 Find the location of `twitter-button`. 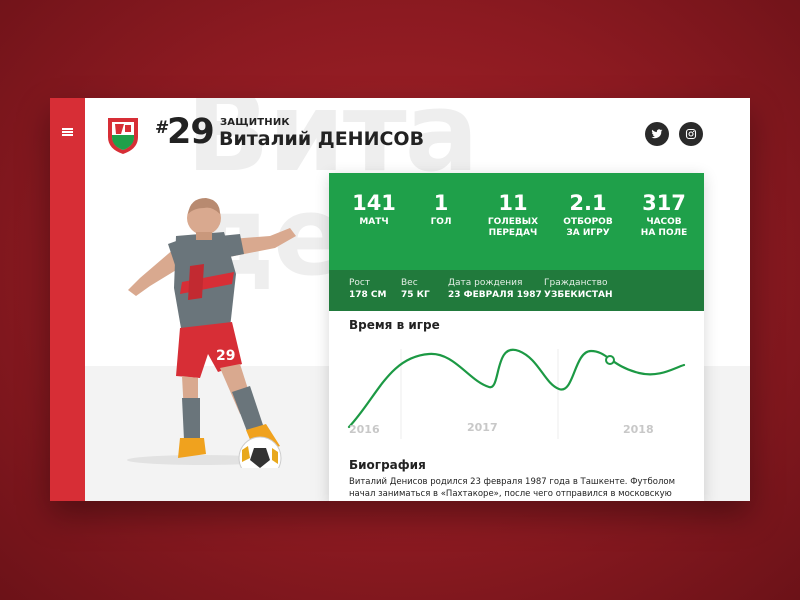

twitter-button is located at coordinates (657, 134).